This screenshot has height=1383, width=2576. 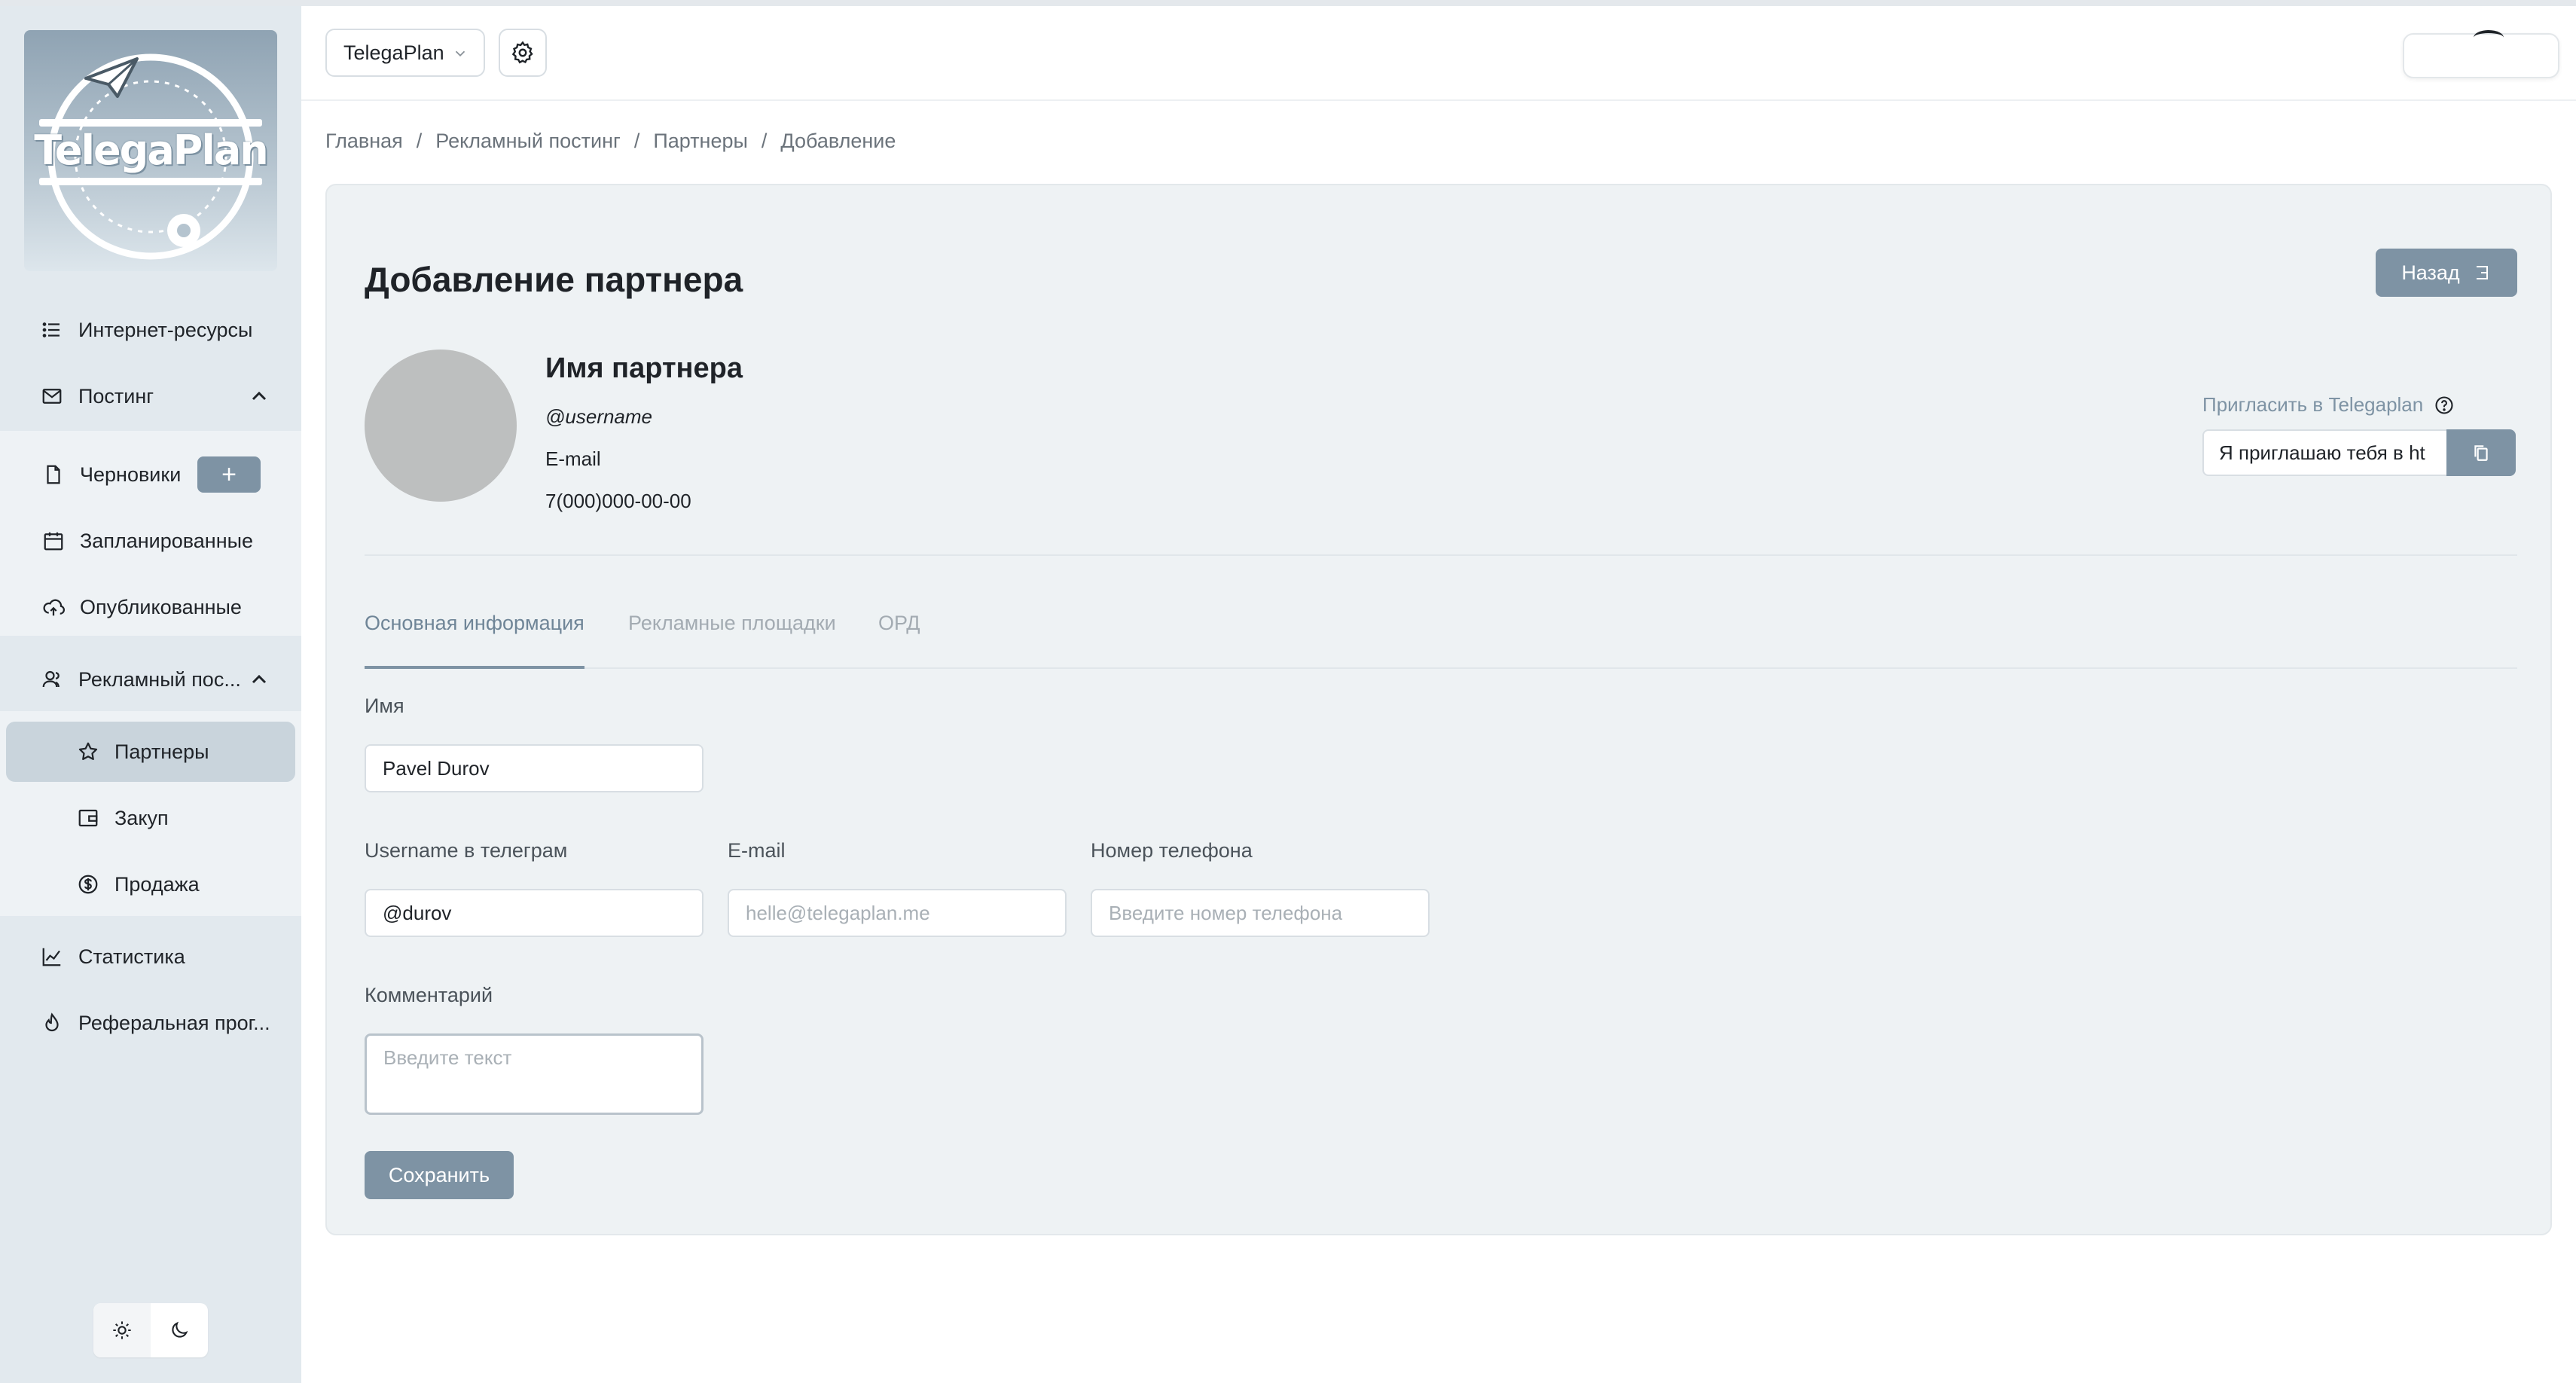 I want to click on partner-name: Имя партнера, so click(x=644, y=368).